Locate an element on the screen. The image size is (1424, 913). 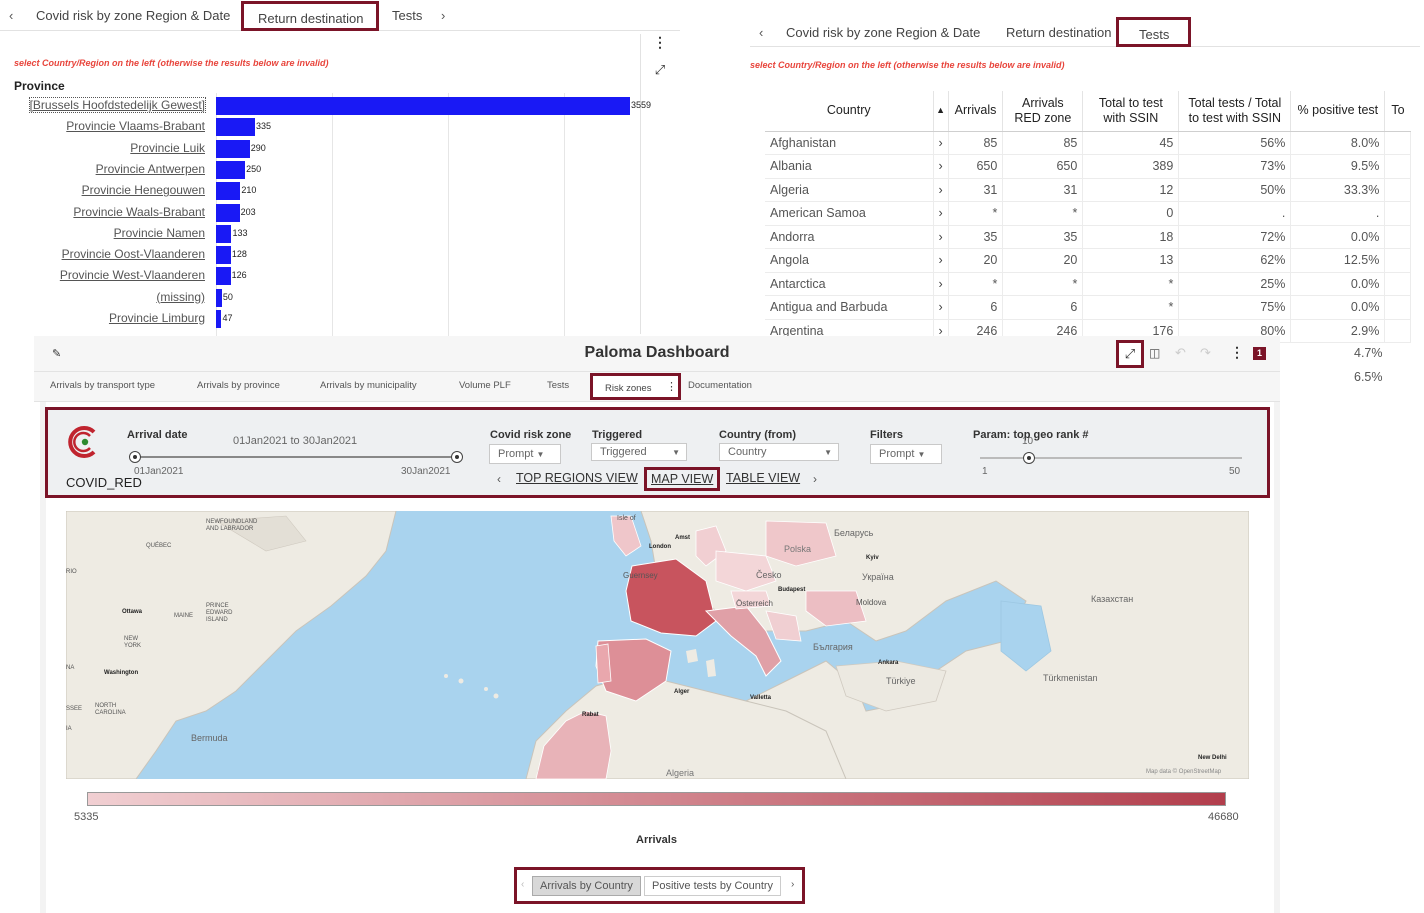
triggered-select: Triggered ▼ is located at coordinates (639, 452).